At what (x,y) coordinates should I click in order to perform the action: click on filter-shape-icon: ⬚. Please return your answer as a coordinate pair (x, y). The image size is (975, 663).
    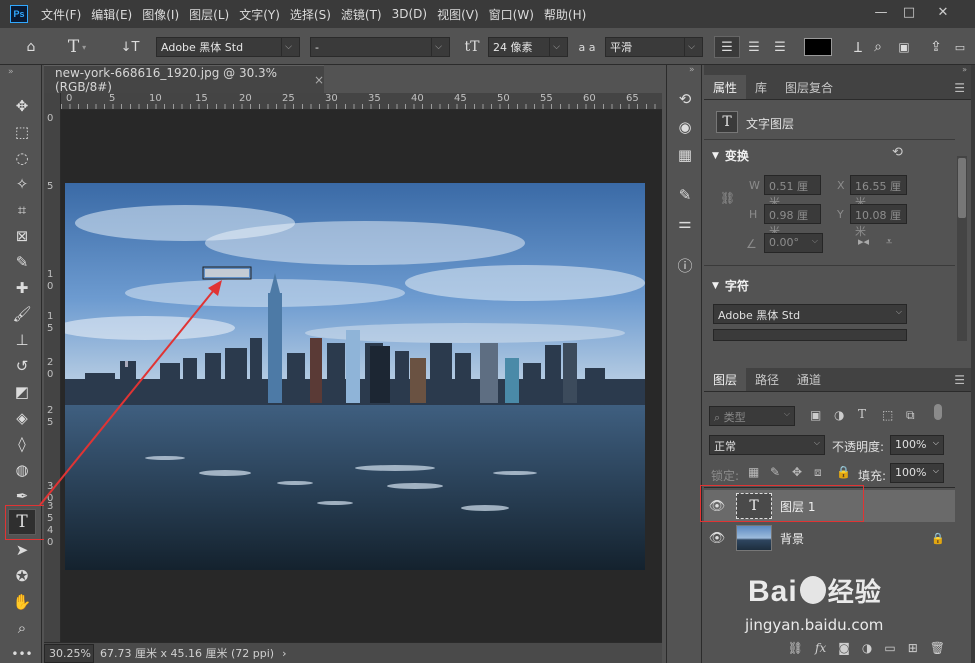
    Looking at the image, I should click on (887, 415).